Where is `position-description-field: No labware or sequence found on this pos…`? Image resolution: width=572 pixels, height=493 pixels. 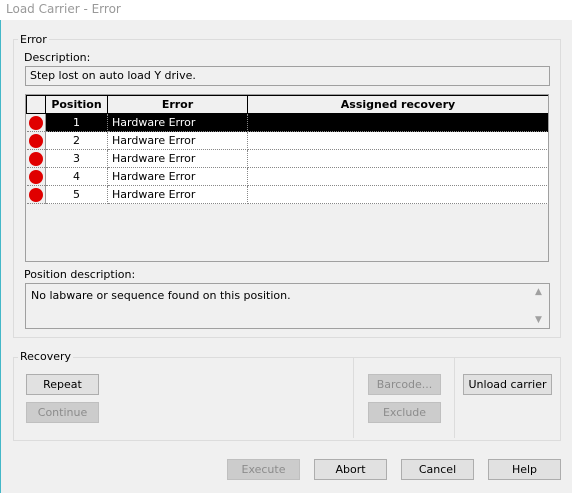
position-description-field: No labware or sequence found on this pos… is located at coordinates (287, 306).